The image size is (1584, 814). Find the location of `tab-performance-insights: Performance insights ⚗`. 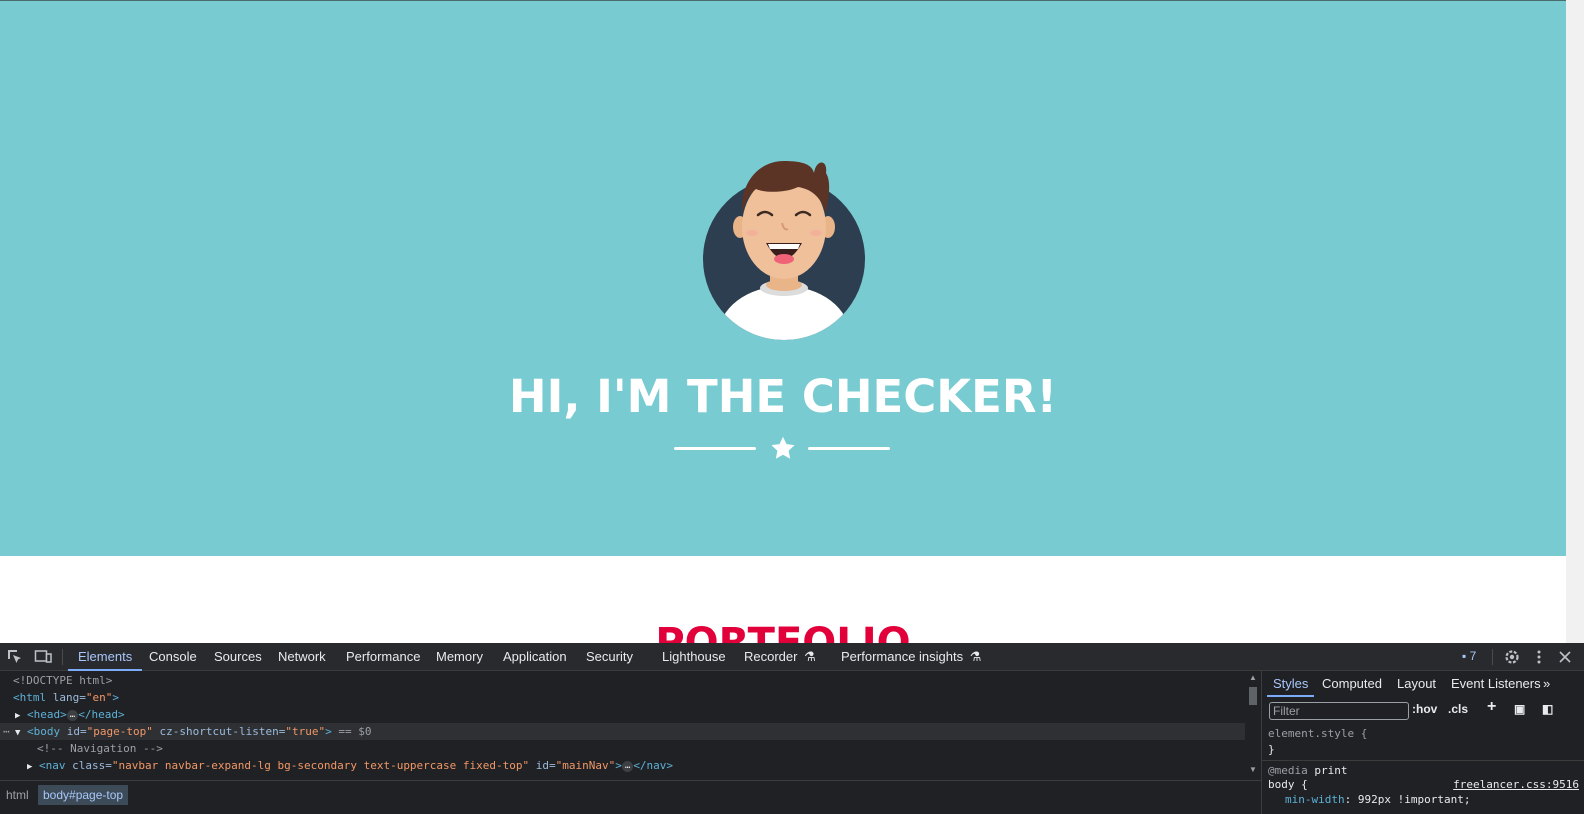

tab-performance-insights: Performance insights ⚗ is located at coordinates (911, 656).